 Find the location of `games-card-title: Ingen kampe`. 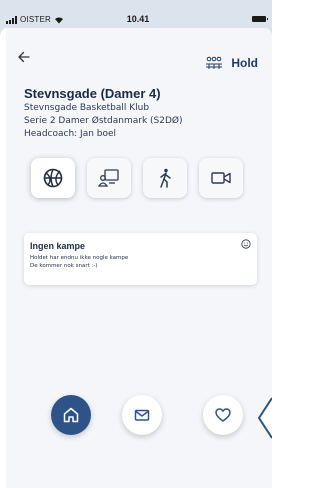

games-card-title: Ingen kampe is located at coordinates (58, 246).